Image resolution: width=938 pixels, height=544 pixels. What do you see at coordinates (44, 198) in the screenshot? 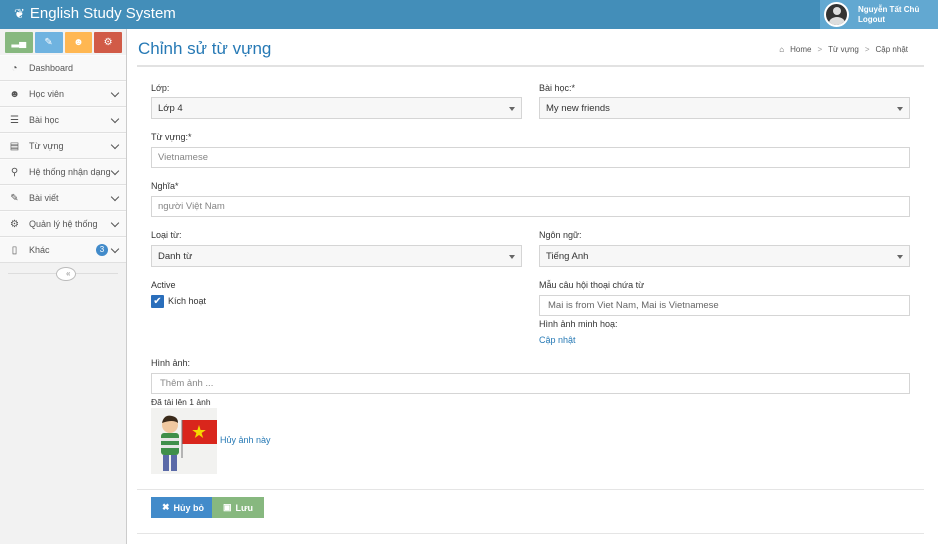
I see `sidebar-item-label: Bài viết` at bounding box center [44, 198].